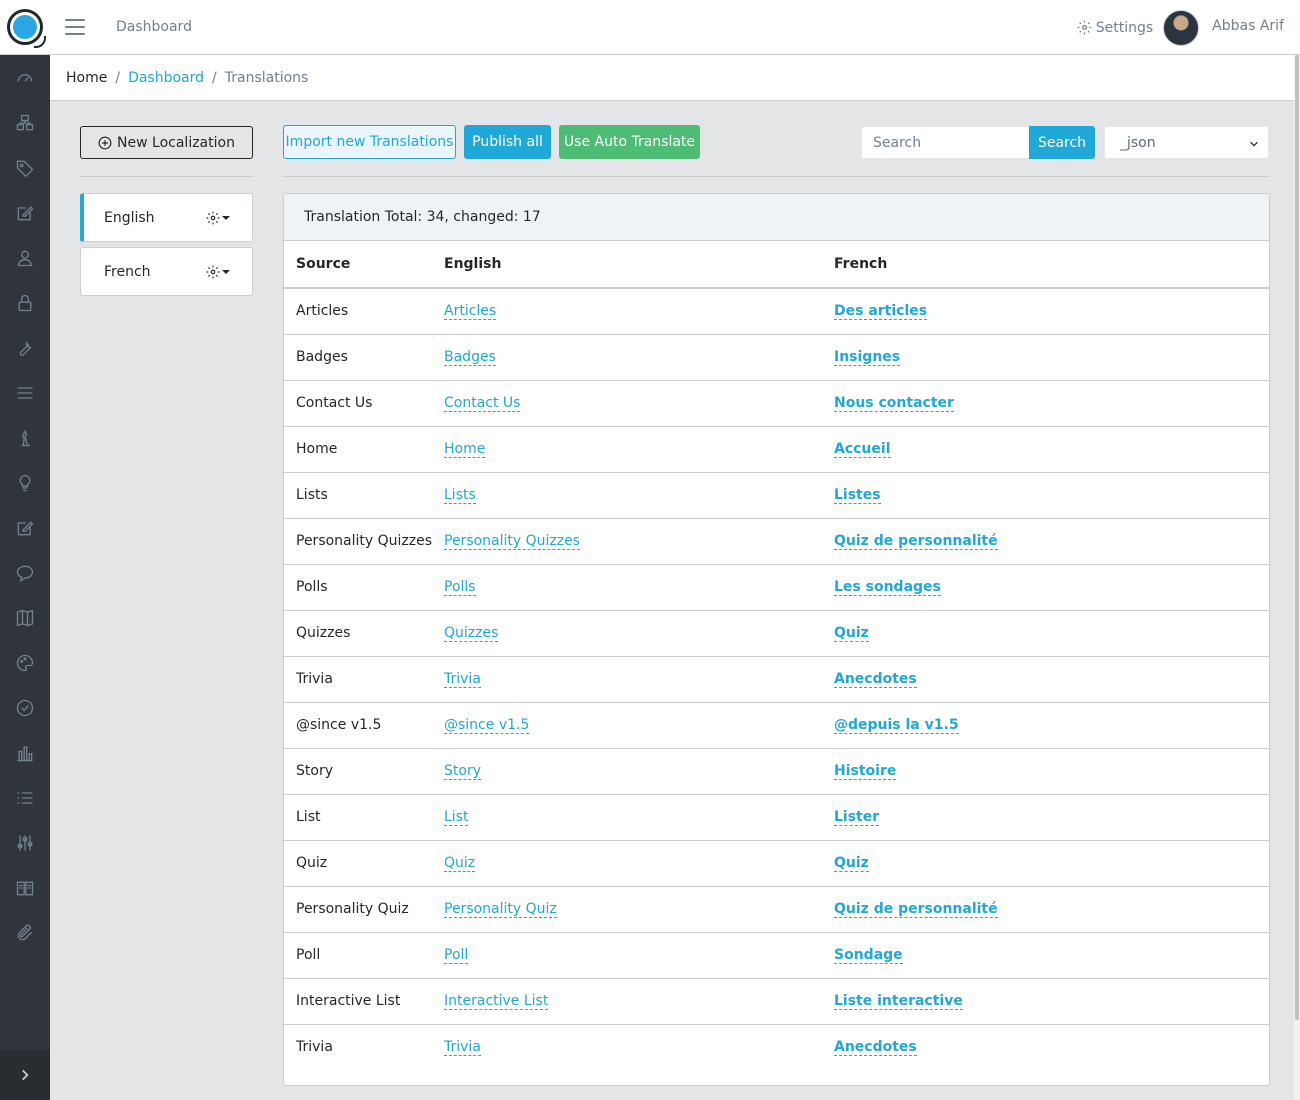 This screenshot has height=1100, width=1300. What do you see at coordinates (369, 142) in the screenshot?
I see `import-translations-button: Import new Translations` at bounding box center [369, 142].